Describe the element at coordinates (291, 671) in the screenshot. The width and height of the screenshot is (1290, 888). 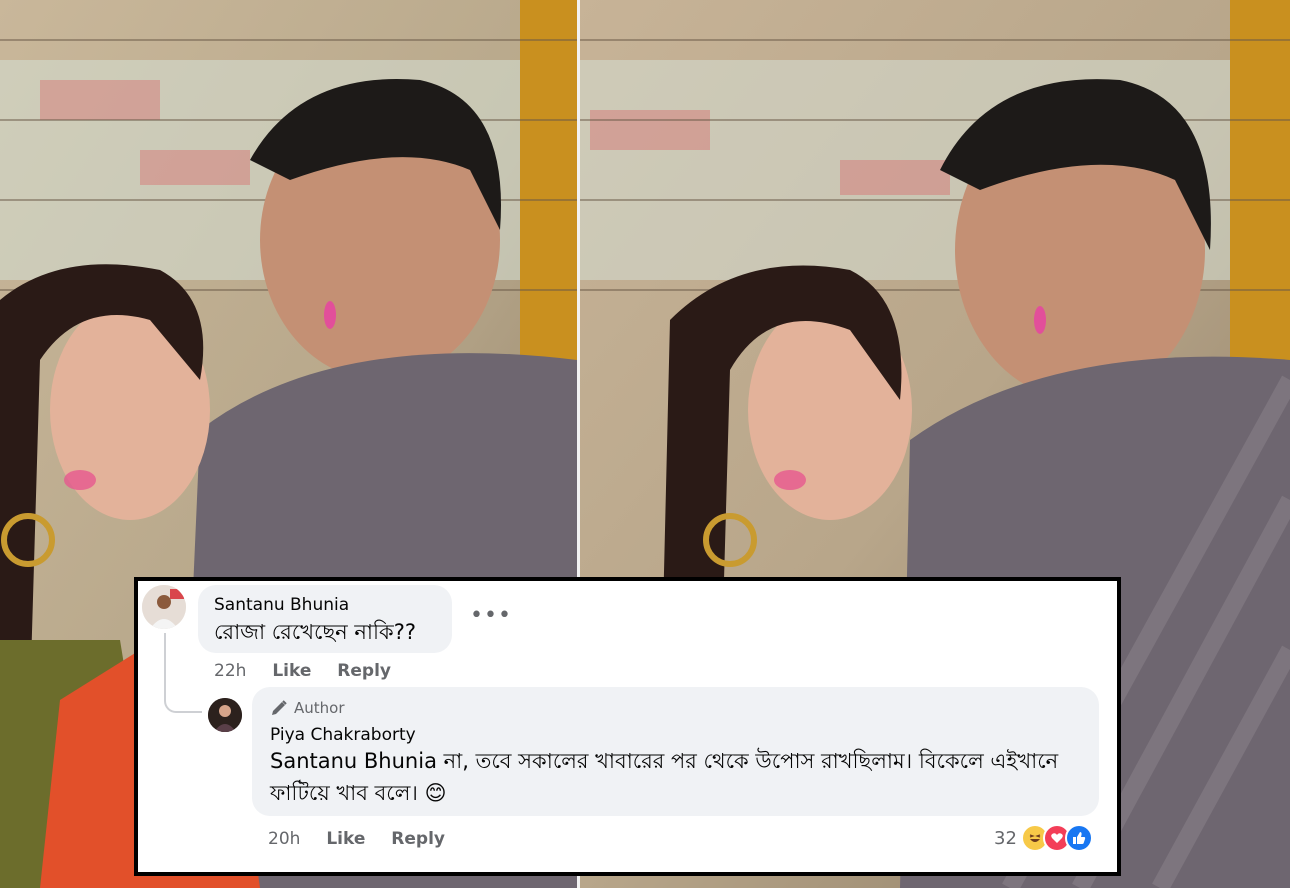
I see `like-button: Like` at that location.